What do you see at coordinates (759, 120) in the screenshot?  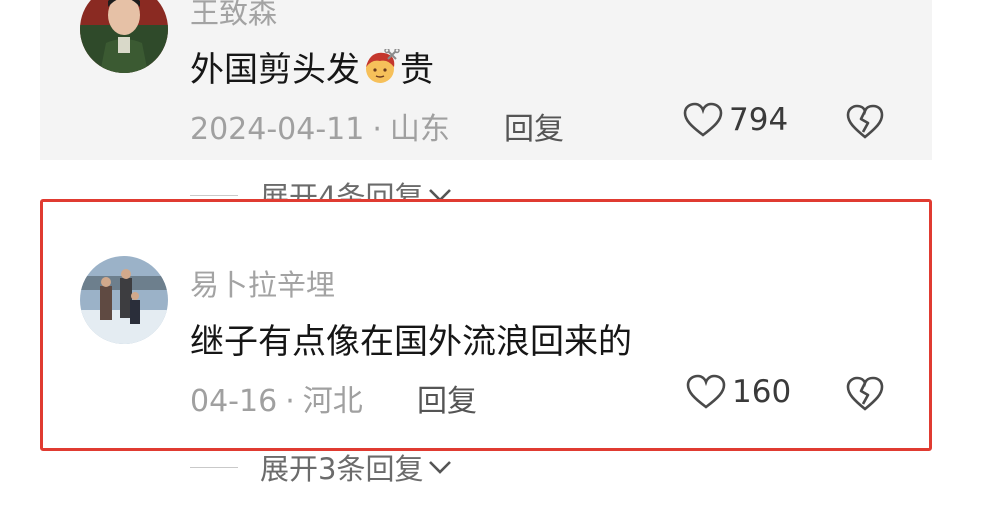 I see `like-count: 794` at bounding box center [759, 120].